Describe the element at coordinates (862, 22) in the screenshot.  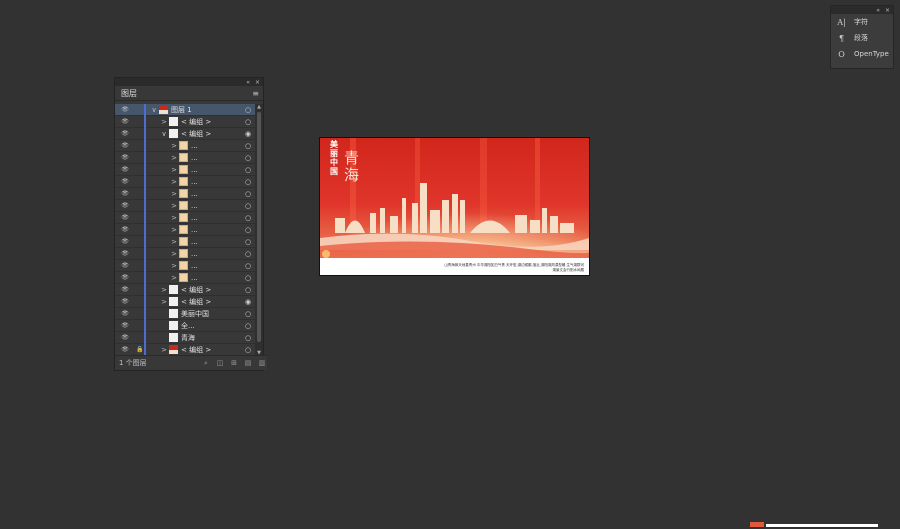
I see `character-panel-button: A| 字符` at that location.